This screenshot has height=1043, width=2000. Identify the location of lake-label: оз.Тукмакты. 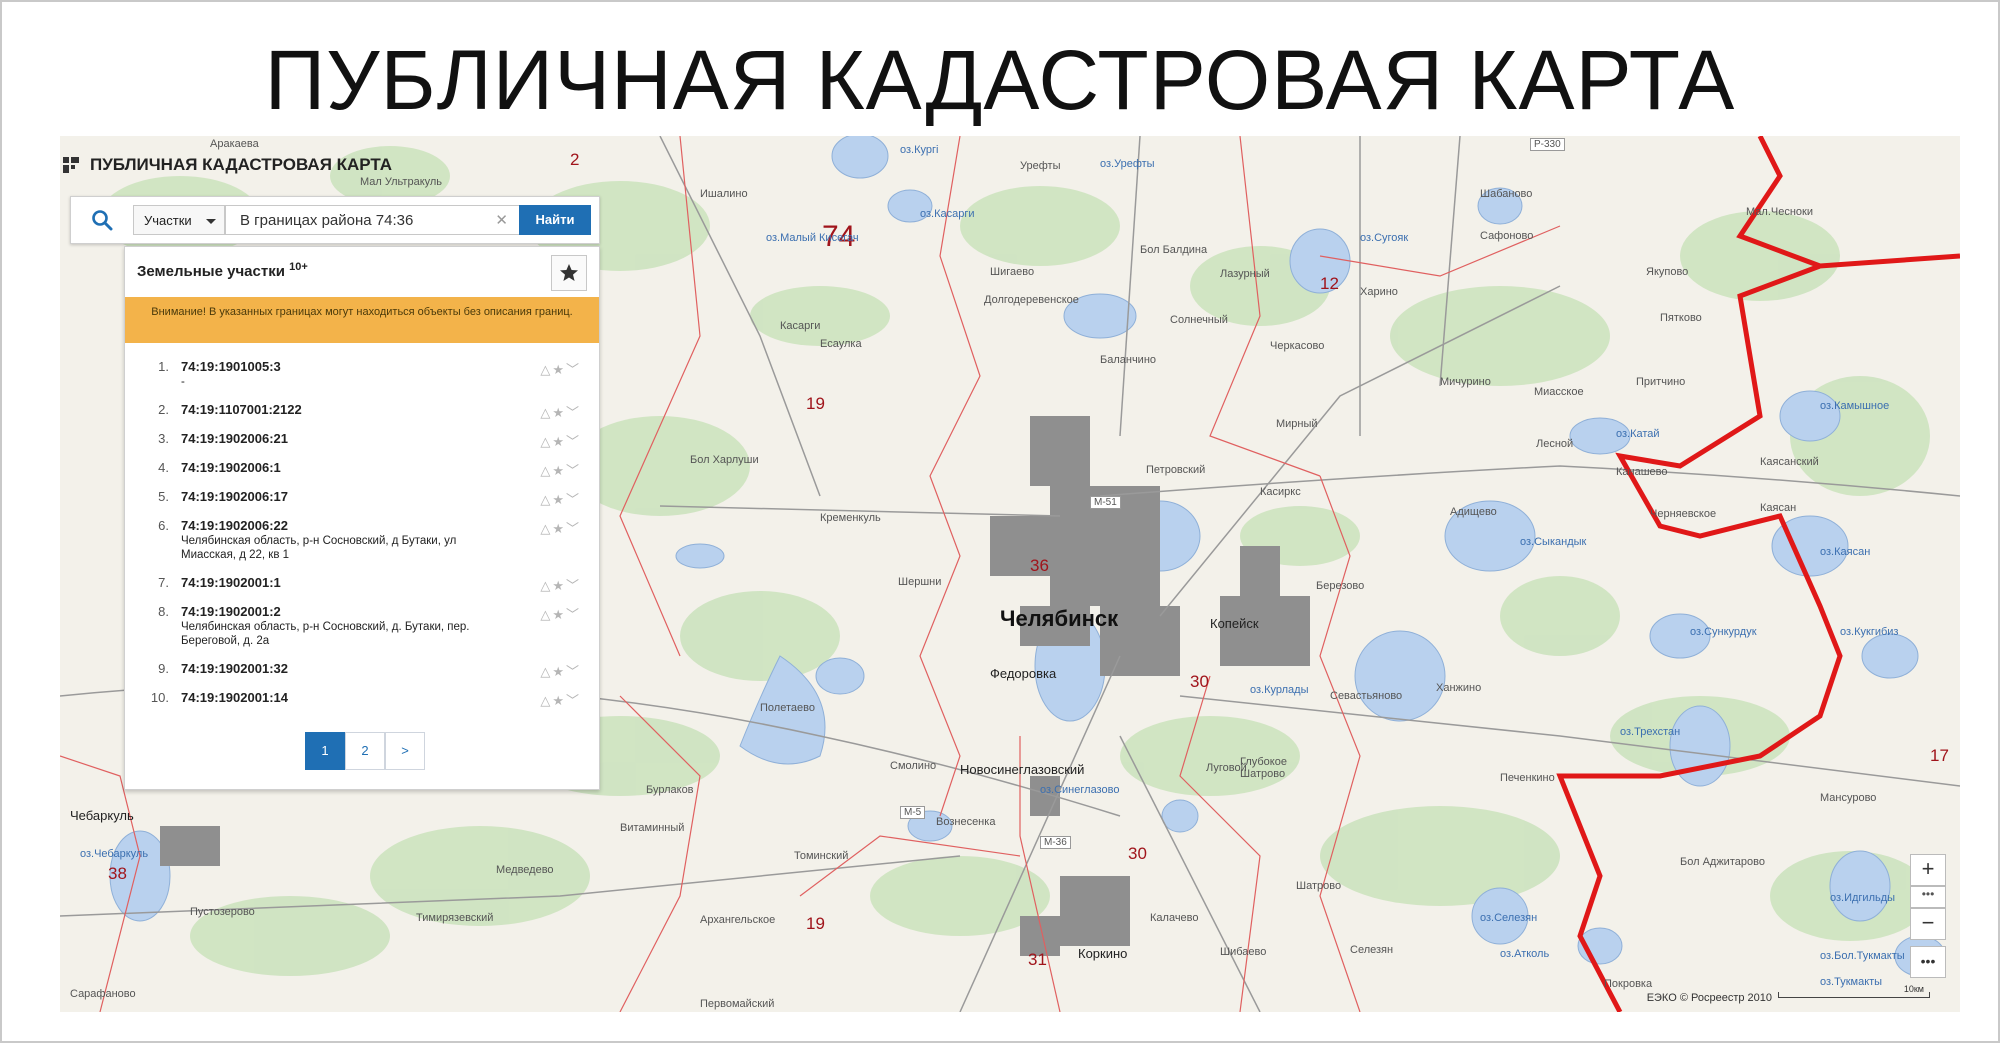
(1851, 982).